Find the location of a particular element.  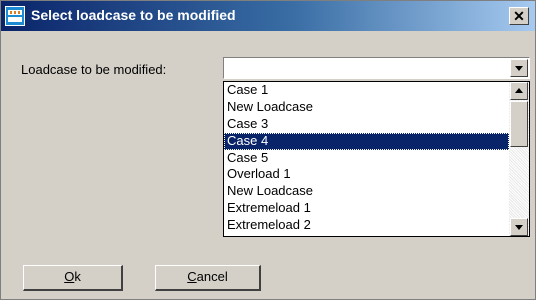

app-logo-icon is located at coordinates (15, 16).